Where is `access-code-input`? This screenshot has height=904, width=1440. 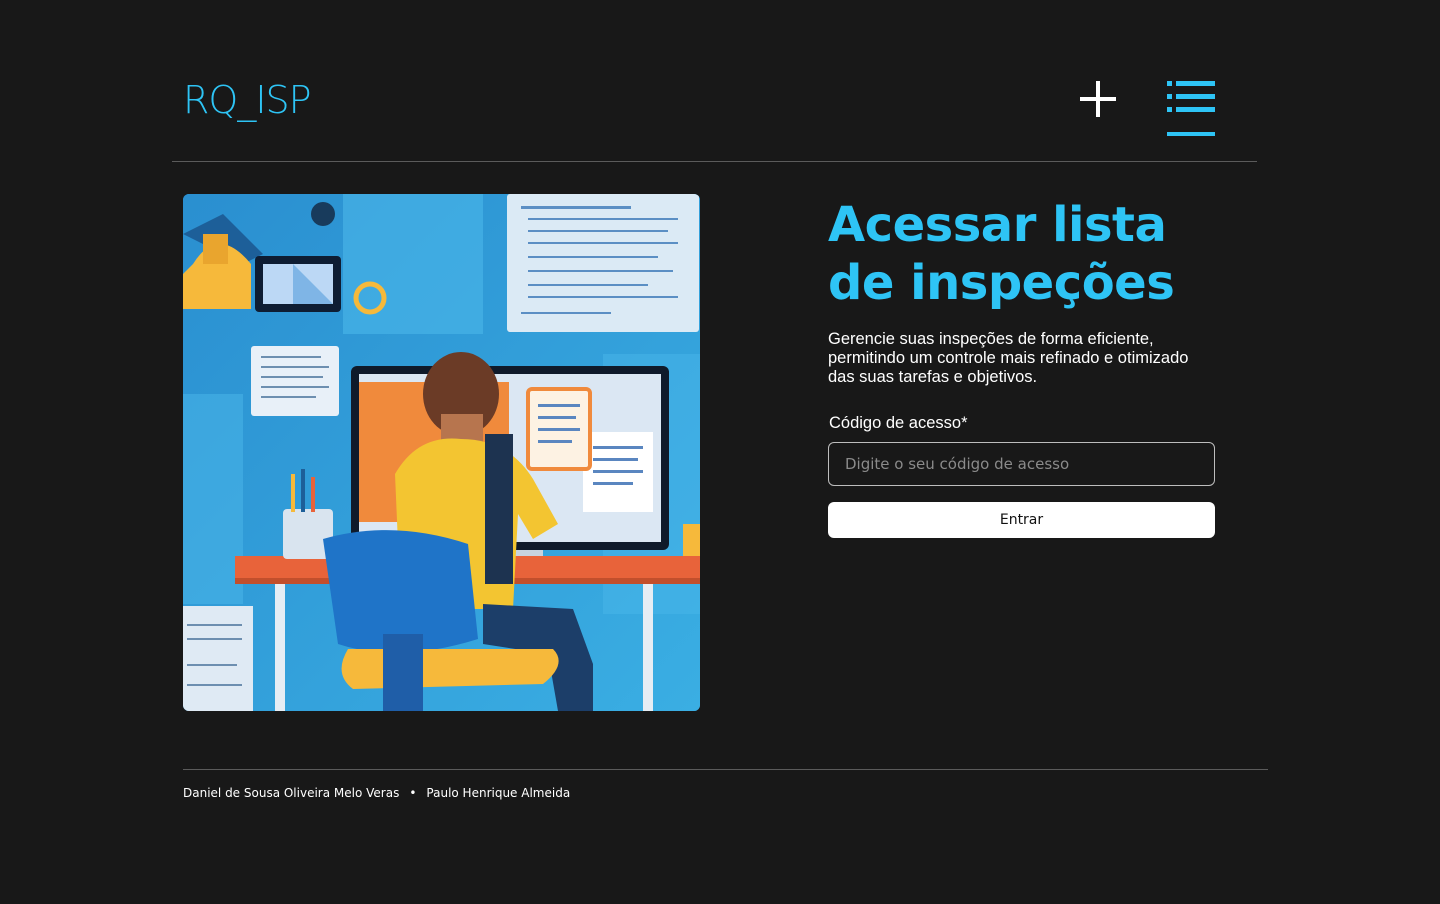 access-code-input is located at coordinates (1021, 464).